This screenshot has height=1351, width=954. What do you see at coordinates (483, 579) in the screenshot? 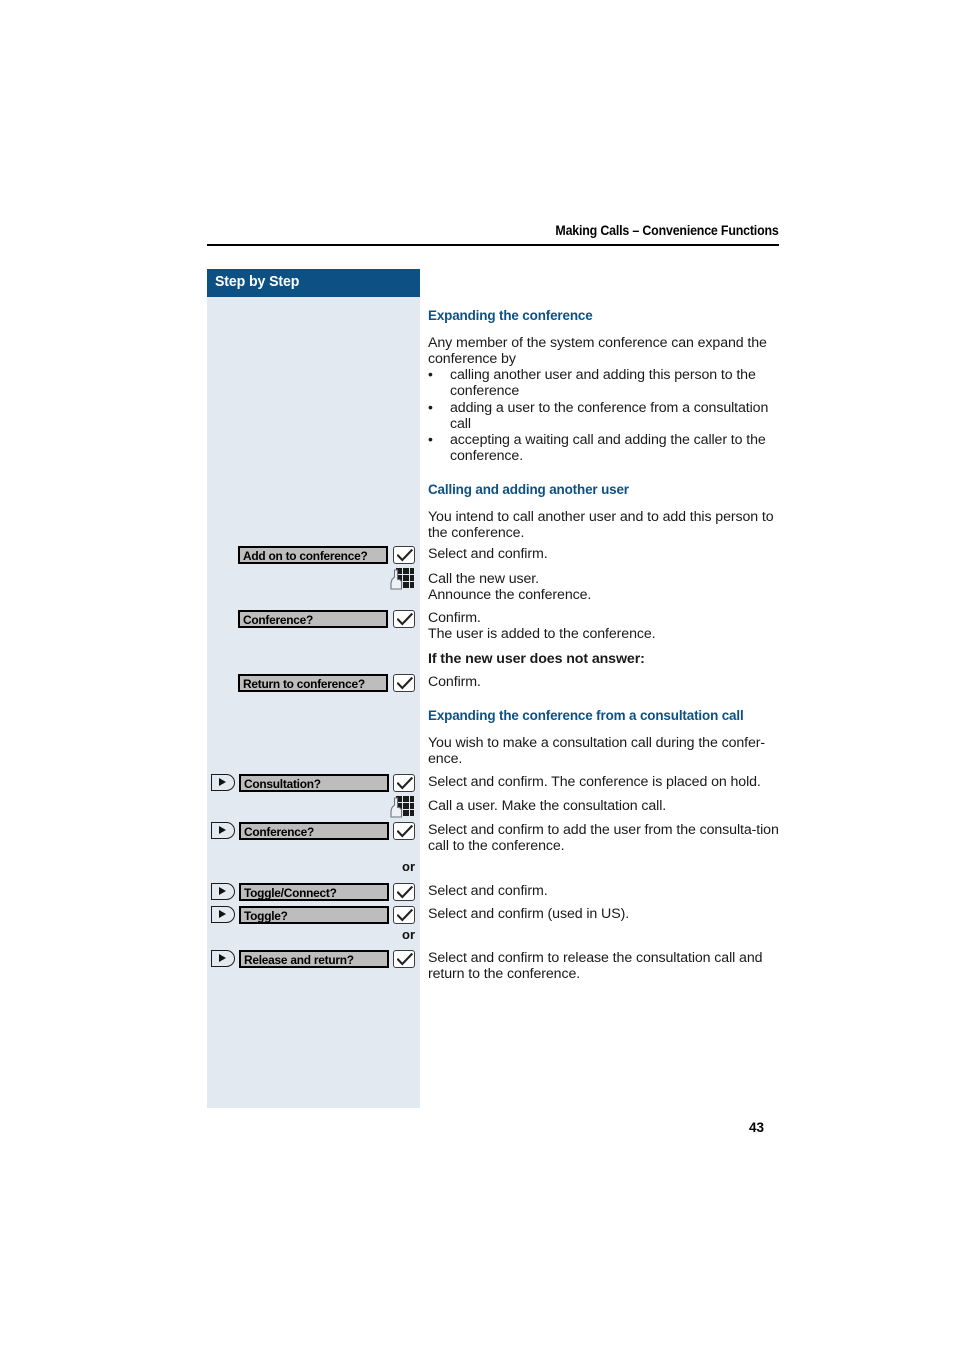
I see `step-text-call-the-new-user: Call the new user.` at bounding box center [483, 579].